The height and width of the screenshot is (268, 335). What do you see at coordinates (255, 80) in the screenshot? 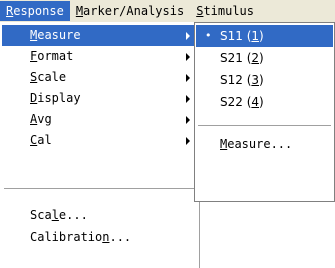
I see `submenu-item-s12-accel: 3` at bounding box center [255, 80].